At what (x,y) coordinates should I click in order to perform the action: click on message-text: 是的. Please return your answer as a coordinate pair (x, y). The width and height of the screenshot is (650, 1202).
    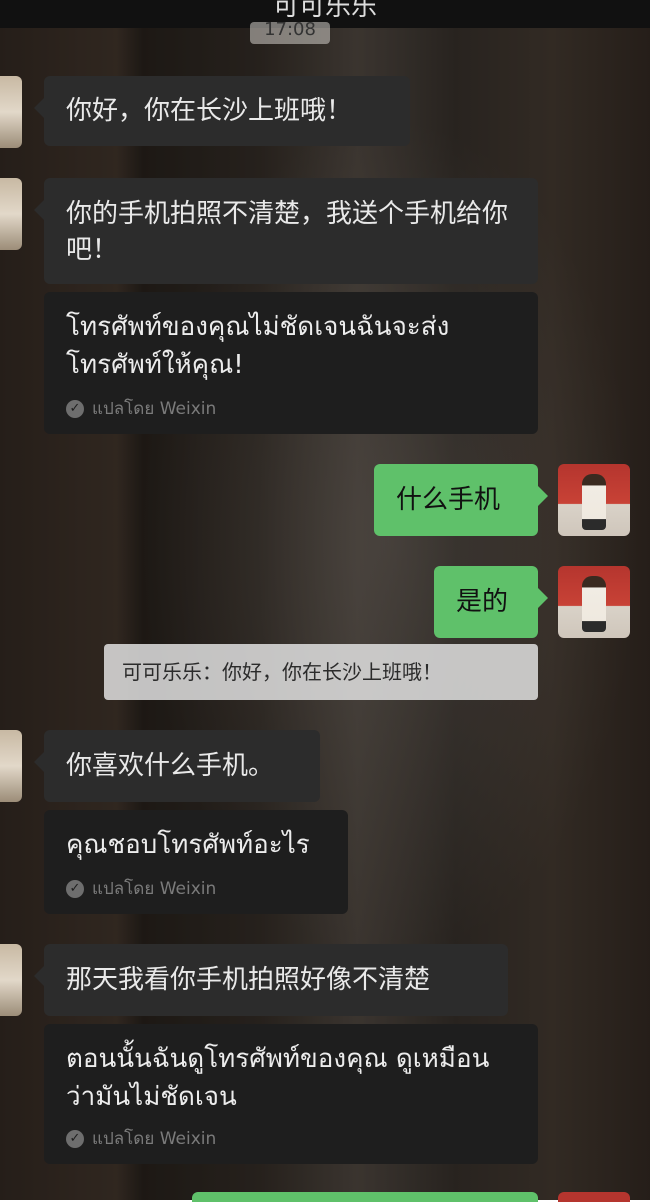
    Looking at the image, I should click on (482, 602).